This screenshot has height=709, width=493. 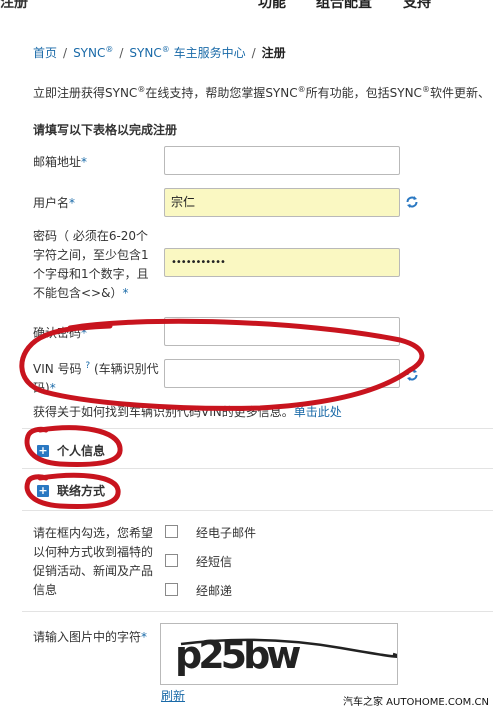 What do you see at coordinates (273, 53) in the screenshot?
I see `breadcrumb-current: 注册` at bounding box center [273, 53].